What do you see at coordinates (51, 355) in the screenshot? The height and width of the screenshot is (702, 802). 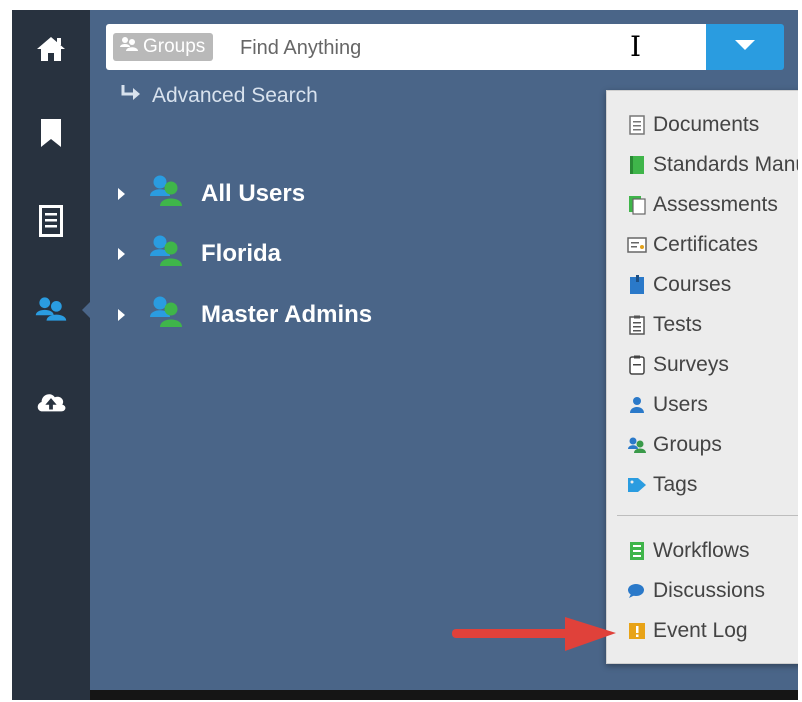 I see `sidebar` at bounding box center [51, 355].